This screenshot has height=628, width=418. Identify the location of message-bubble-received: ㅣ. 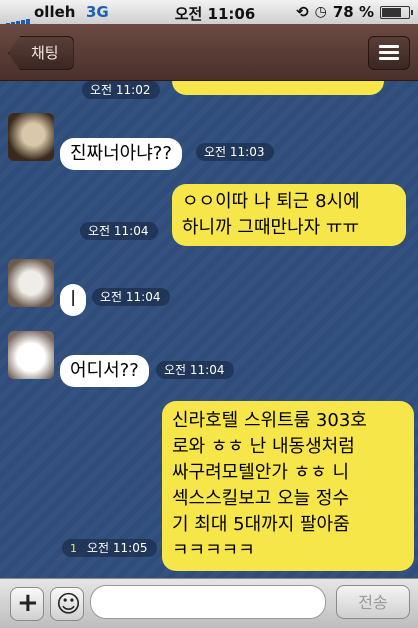
(73, 300).